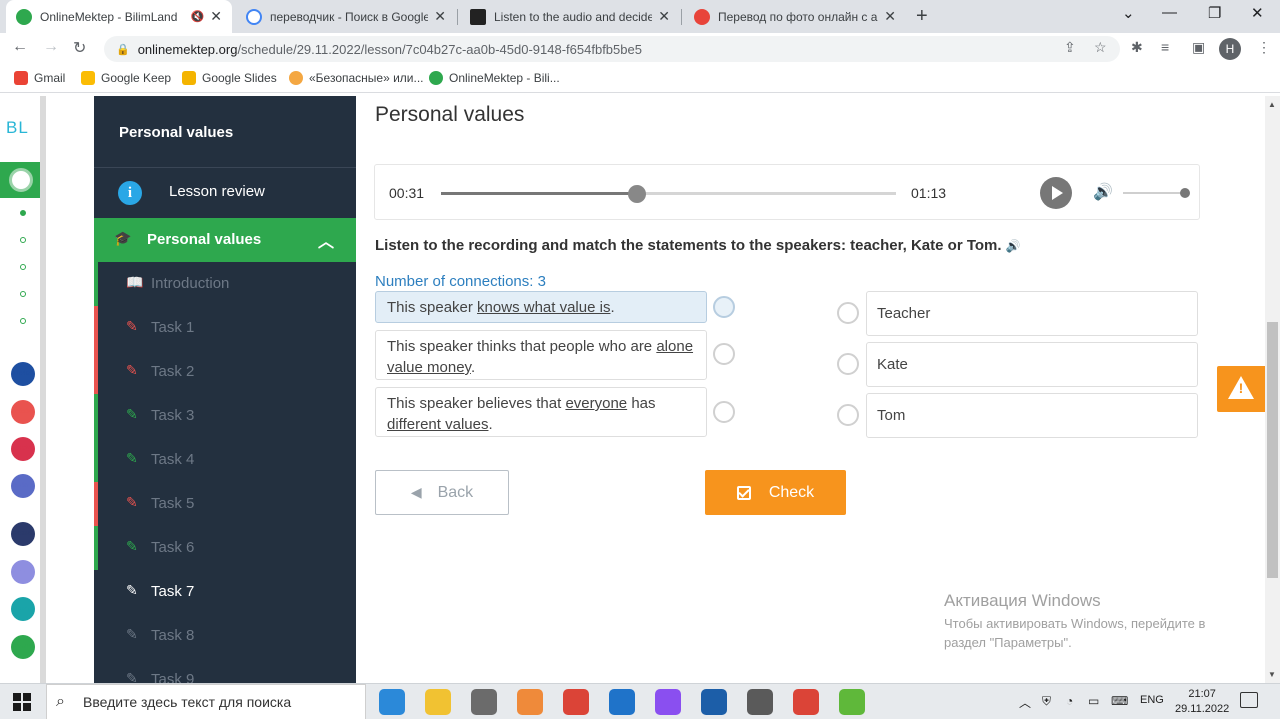  What do you see at coordinates (23, 647) in the screenshot?
I see `bilim-land-icon: #2ea84e` at bounding box center [23, 647].